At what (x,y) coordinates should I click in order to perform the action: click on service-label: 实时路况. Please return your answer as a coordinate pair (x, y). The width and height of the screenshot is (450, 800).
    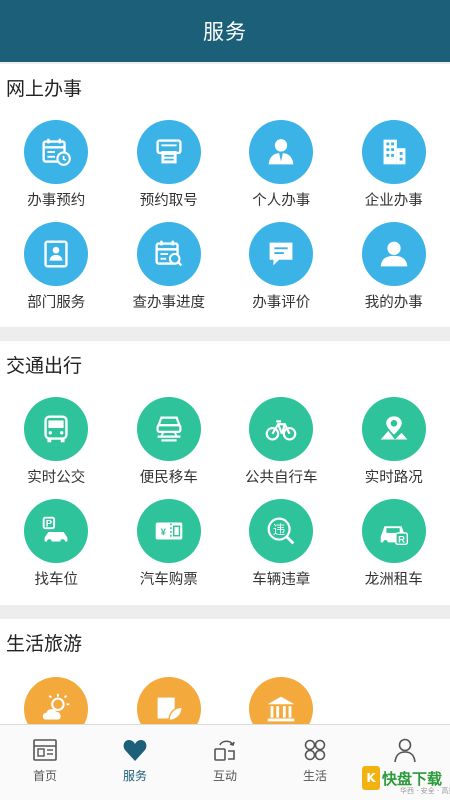
    Looking at the image, I should click on (393, 478).